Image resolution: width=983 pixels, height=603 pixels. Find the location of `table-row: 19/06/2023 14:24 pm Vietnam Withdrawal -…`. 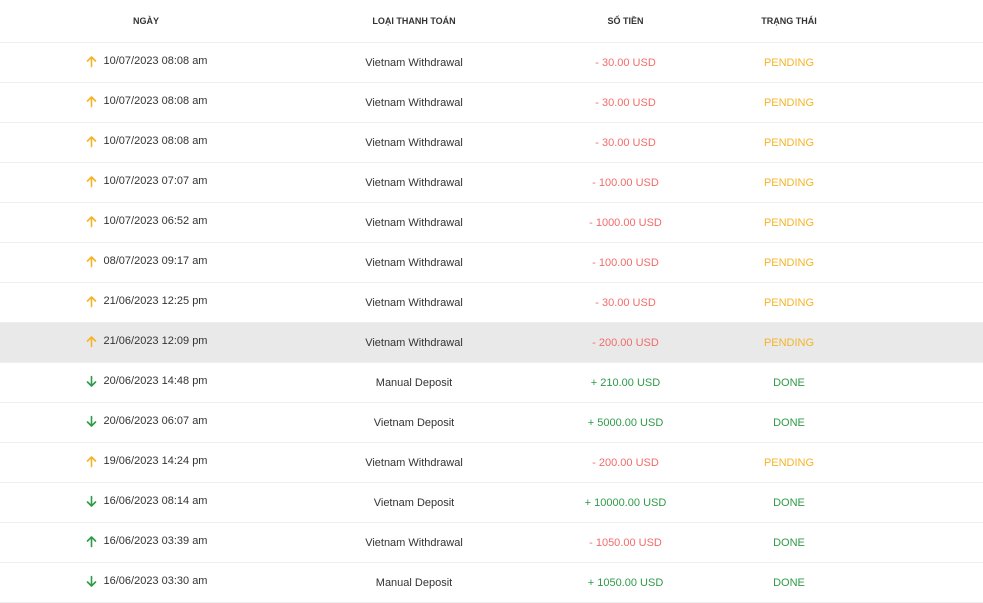

table-row: 19/06/2023 14:24 pm Vietnam Withdrawal -… is located at coordinates (491, 463).